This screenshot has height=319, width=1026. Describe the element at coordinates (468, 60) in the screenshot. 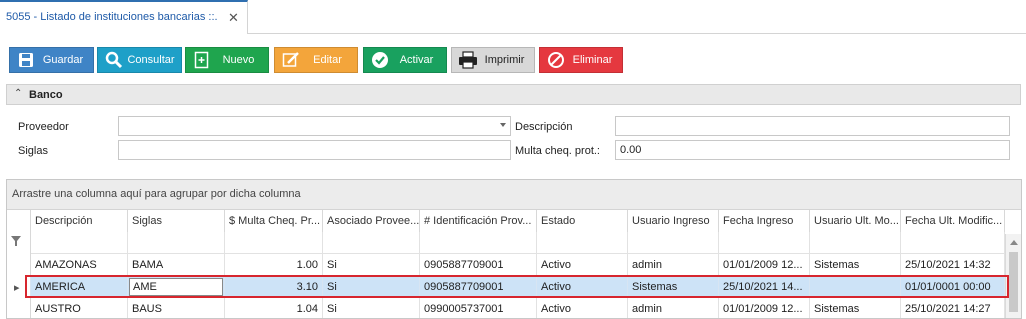

I see `printer-icon` at that location.